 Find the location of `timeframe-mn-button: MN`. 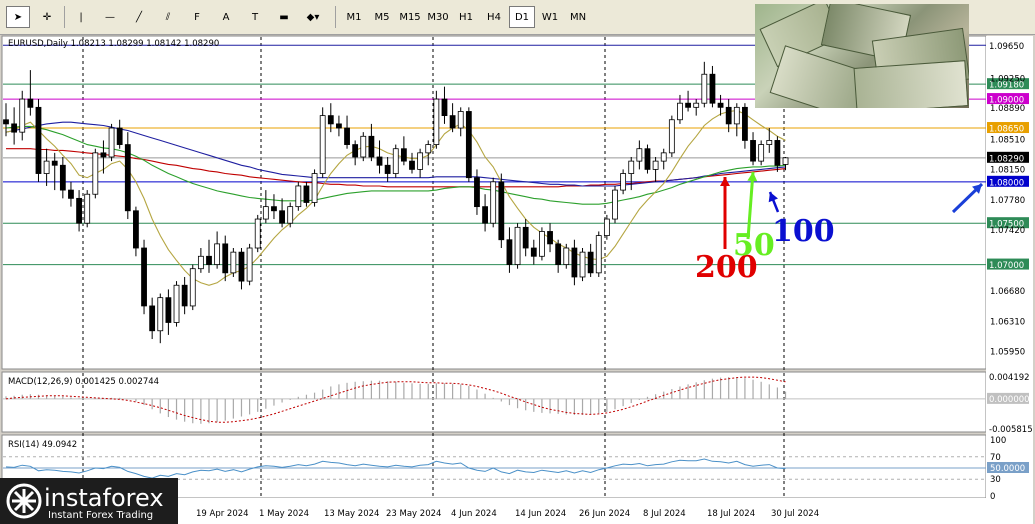

timeframe-mn-button: MN is located at coordinates (578, 17).